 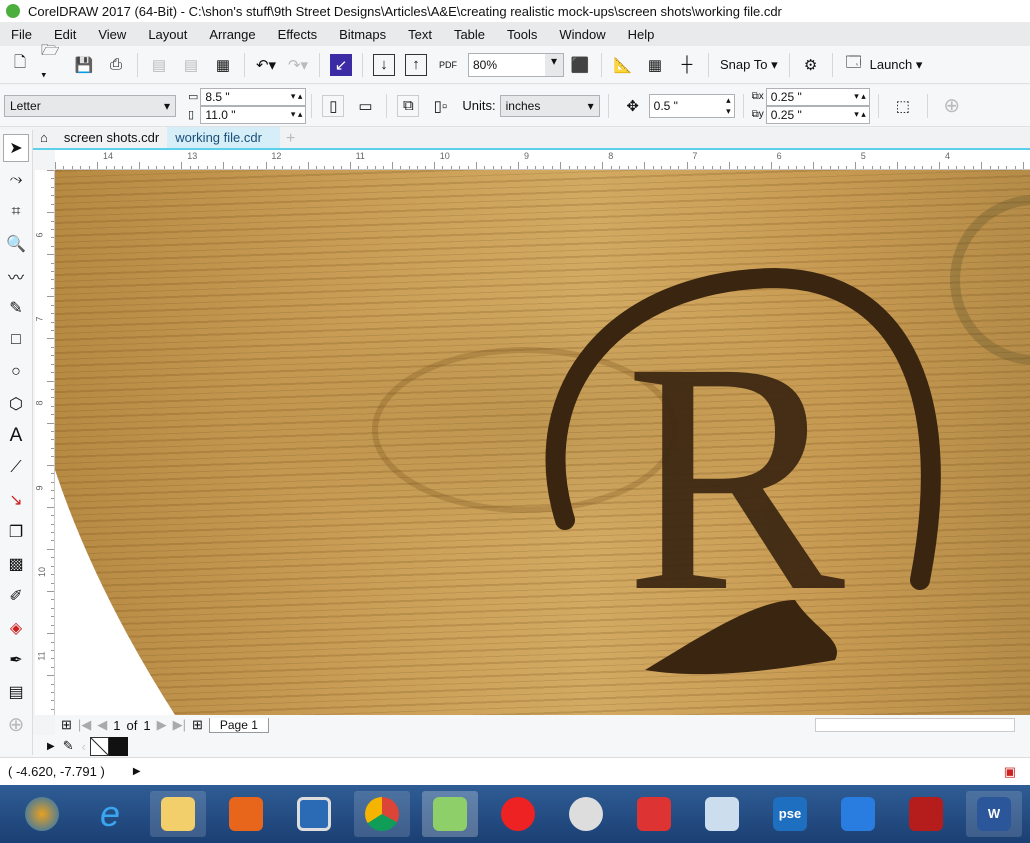 I want to click on add-icon: ⊕, so click(x=952, y=106).